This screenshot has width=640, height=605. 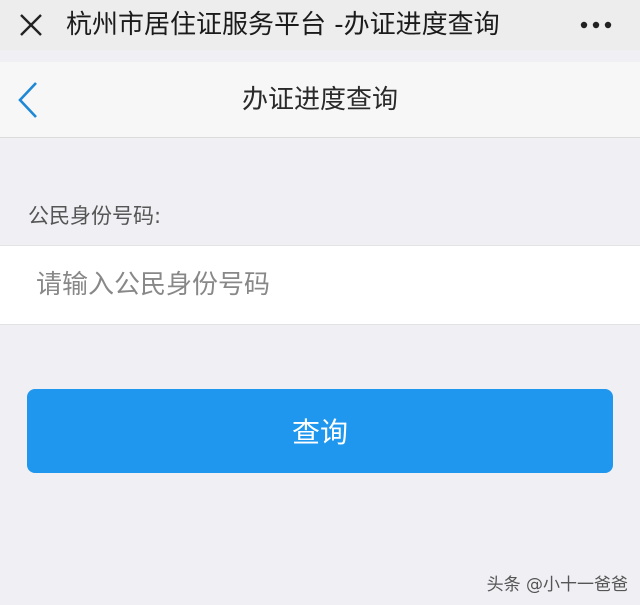 What do you see at coordinates (283, 25) in the screenshot?
I see `window-title: 杭州市居住证服务平台 -办证进度查询` at bounding box center [283, 25].